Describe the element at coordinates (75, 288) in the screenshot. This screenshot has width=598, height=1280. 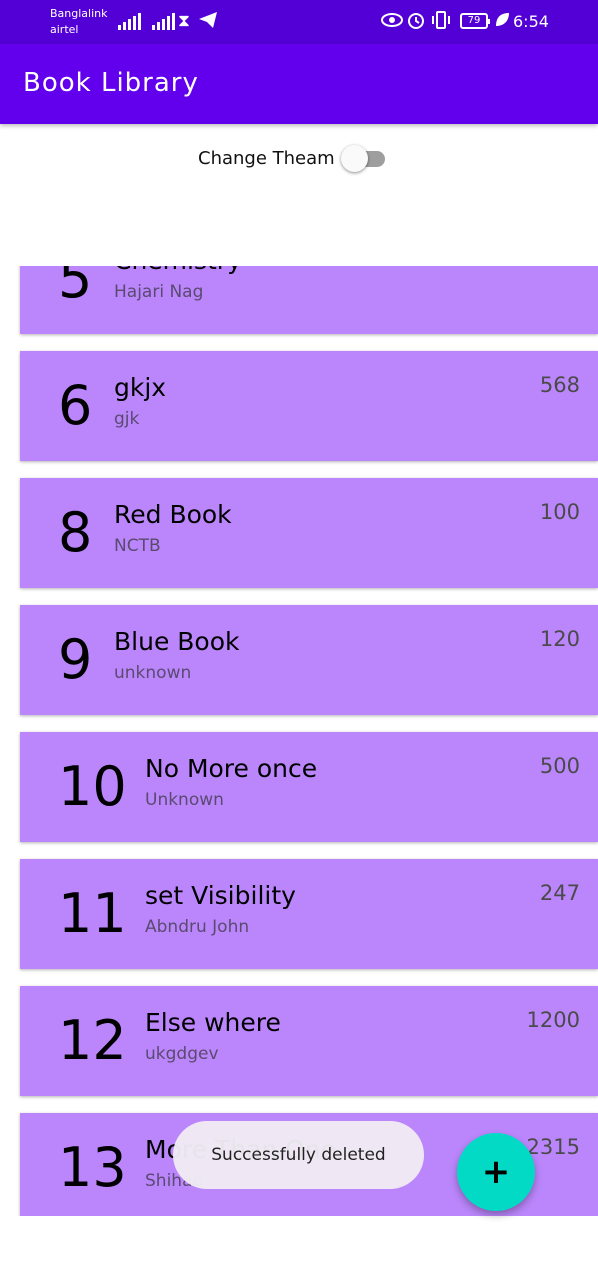
I see `book-id: 5` at that location.